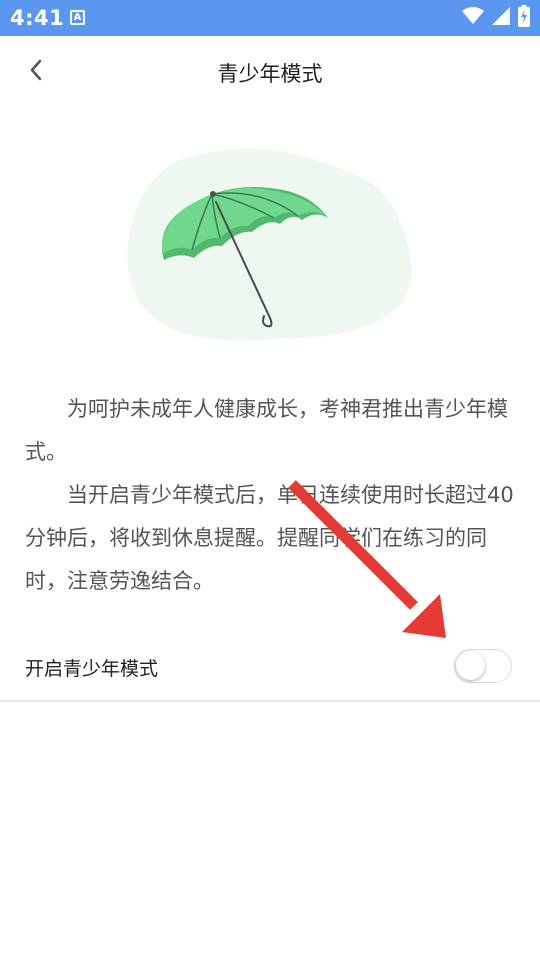 The width and height of the screenshot is (540, 960). I want to click on page-title: 青少年模式, so click(270, 74).